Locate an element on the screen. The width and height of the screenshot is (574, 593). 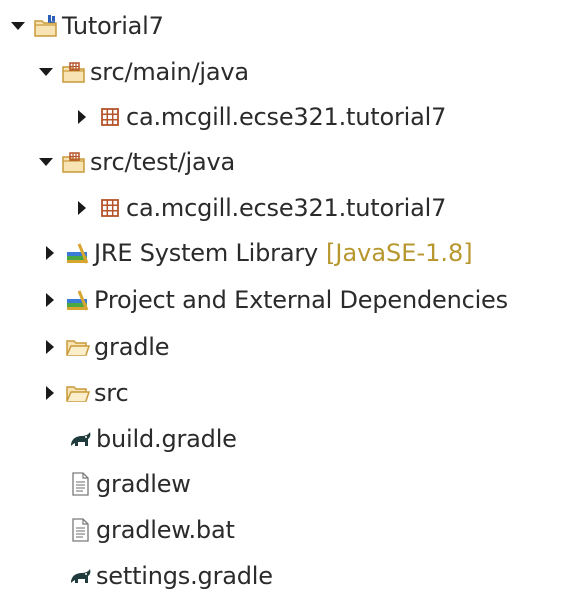
tree-item-tutorial7: Tutorial7 is located at coordinates (86, 26).